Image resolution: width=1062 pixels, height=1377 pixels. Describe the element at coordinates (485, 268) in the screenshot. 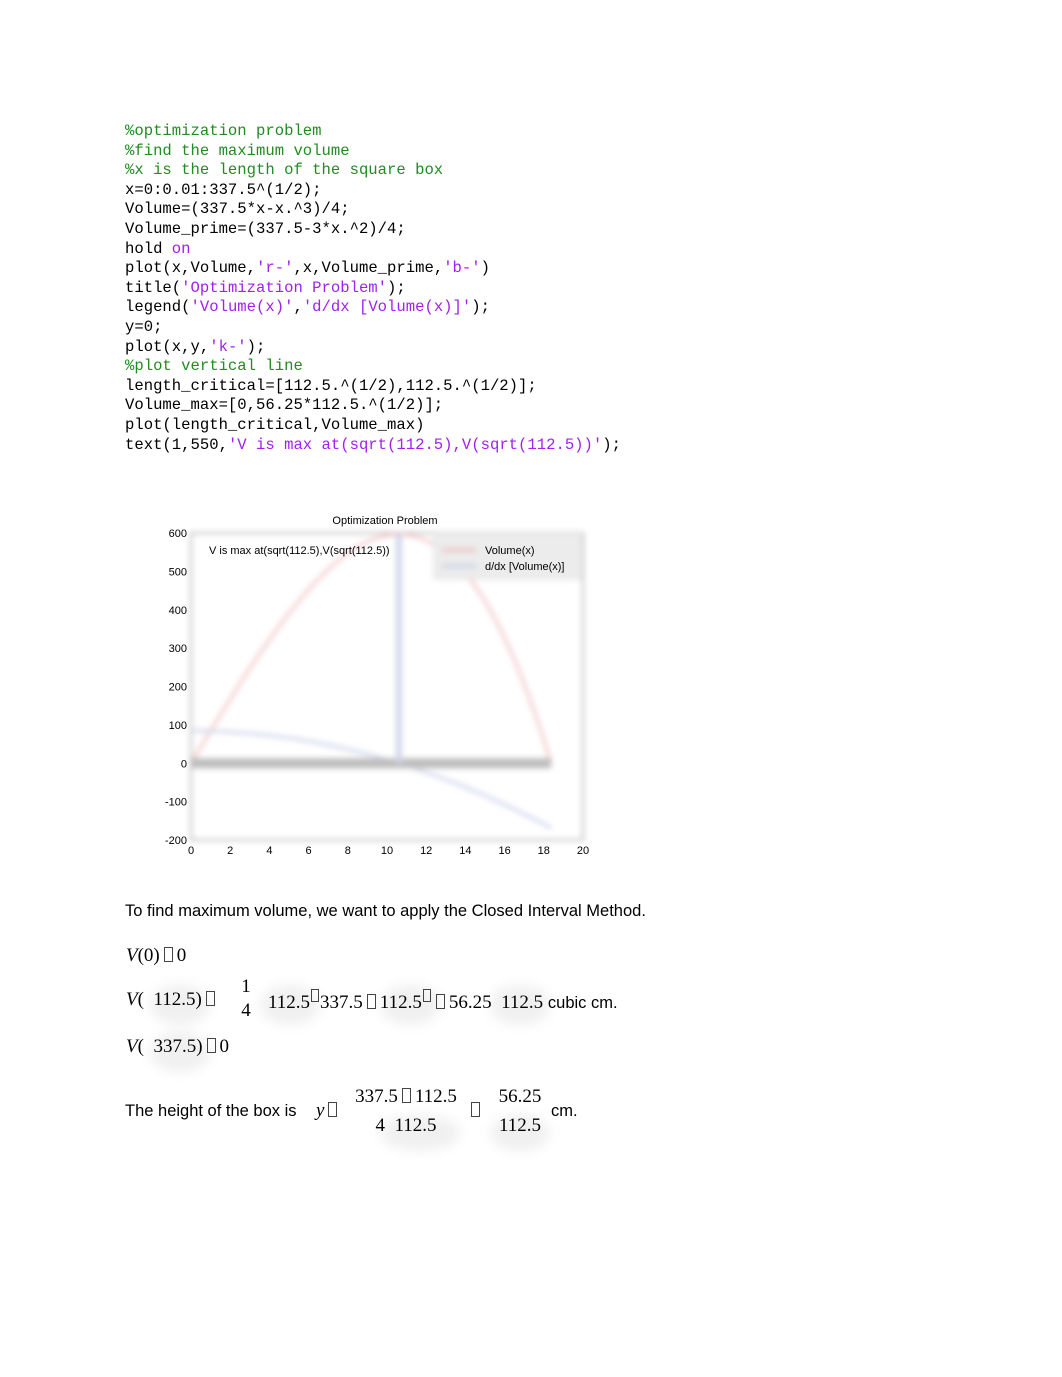

I see `code-text: )` at that location.